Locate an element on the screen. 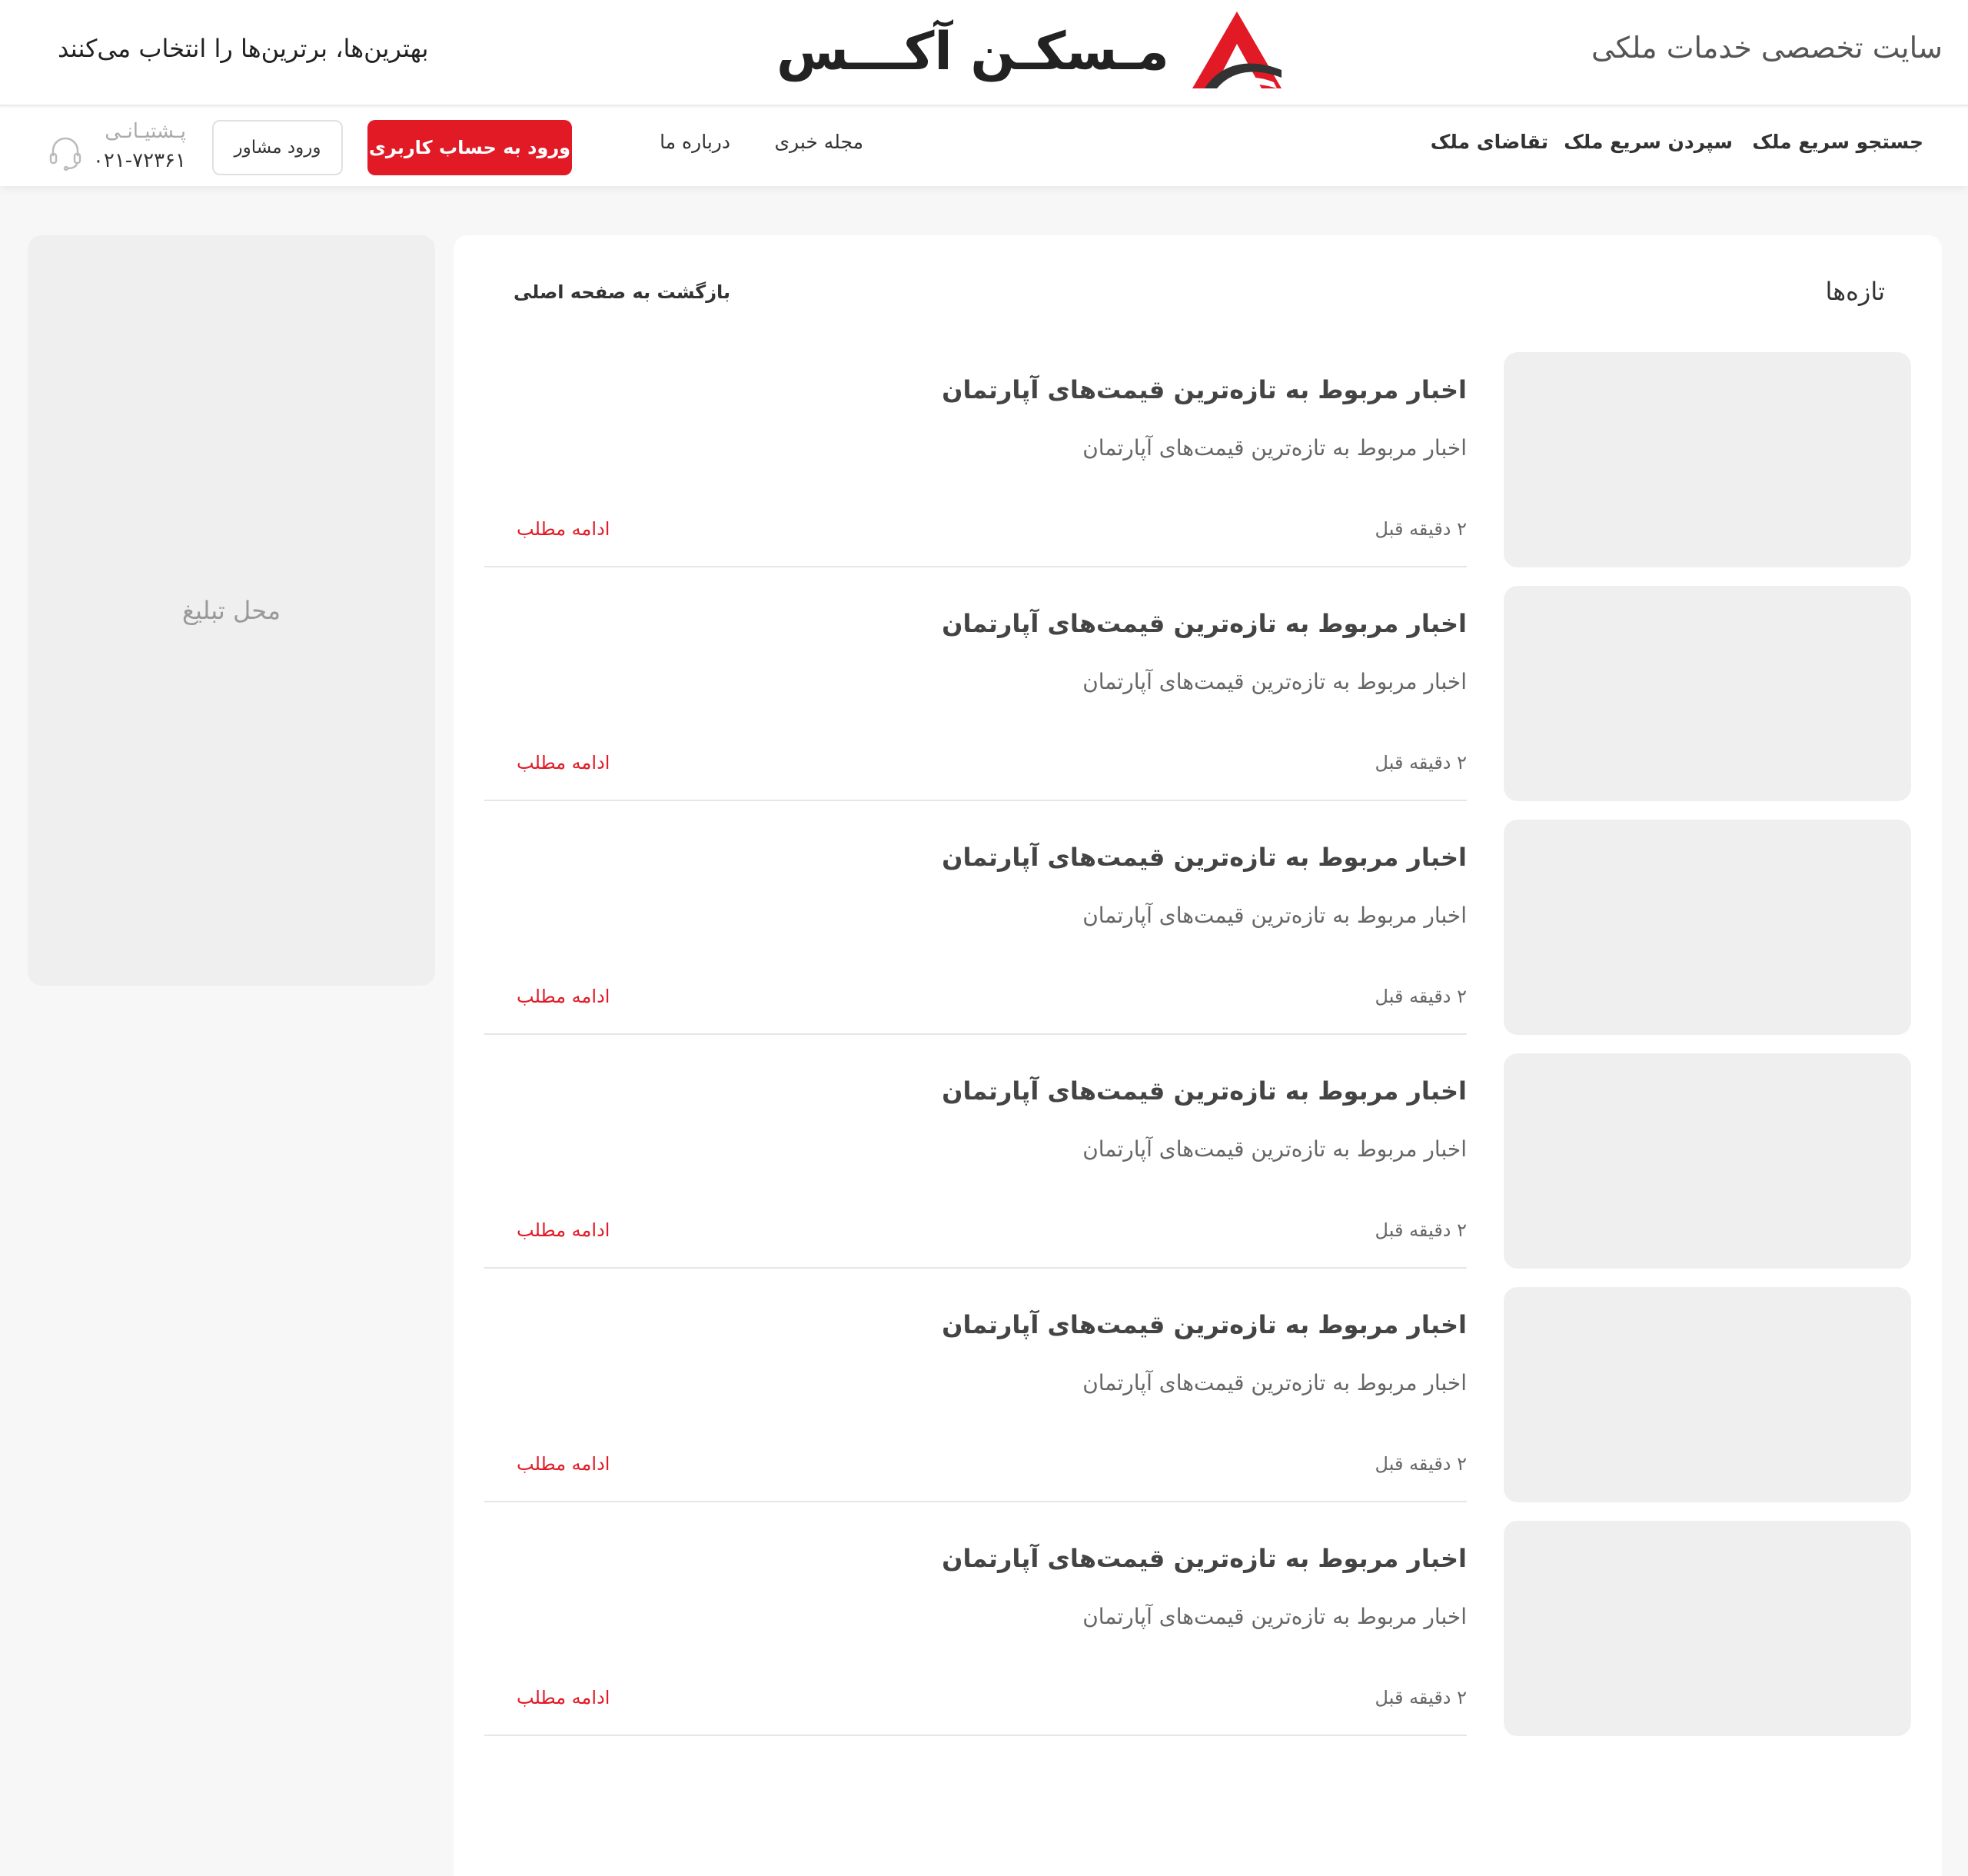 The height and width of the screenshot is (1876, 1968). brand: مـسکـن آکـــس is located at coordinates (1029, 51).